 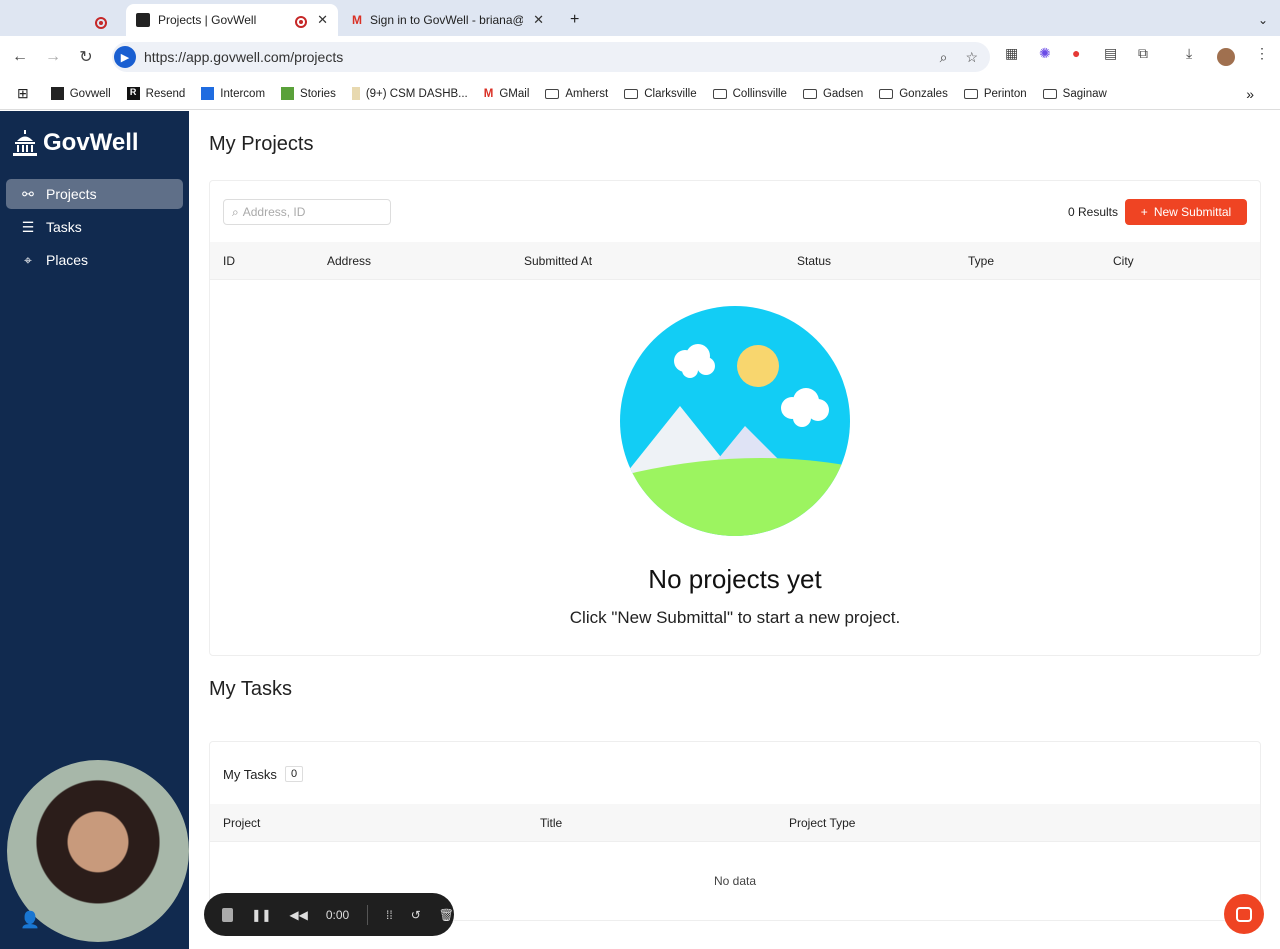 I want to click on user-account-icon: 👤, so click(x=30, y=920).